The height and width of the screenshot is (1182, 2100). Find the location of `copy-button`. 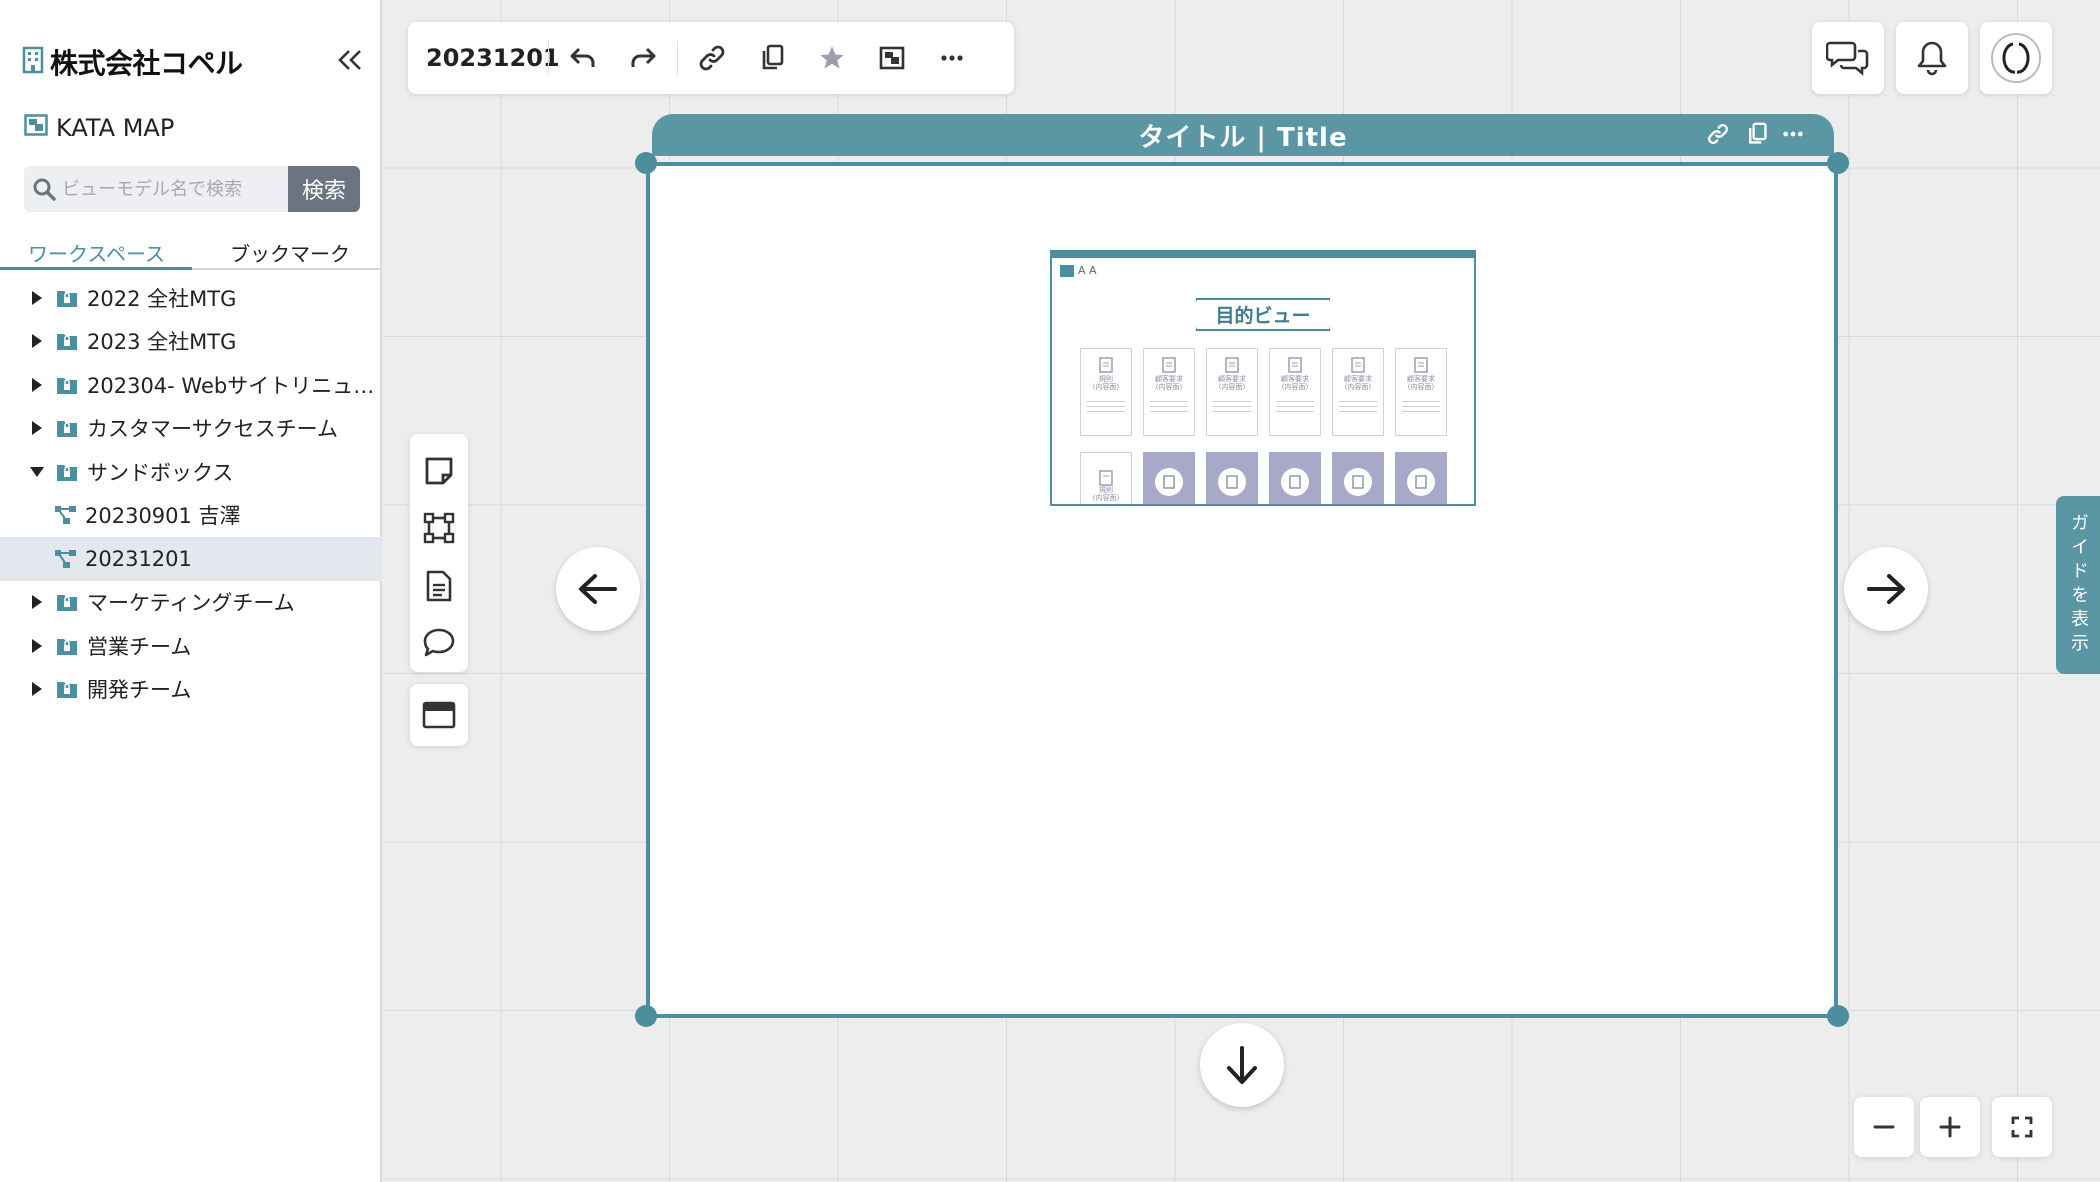

copy-button is located at coordinates (772, 58).